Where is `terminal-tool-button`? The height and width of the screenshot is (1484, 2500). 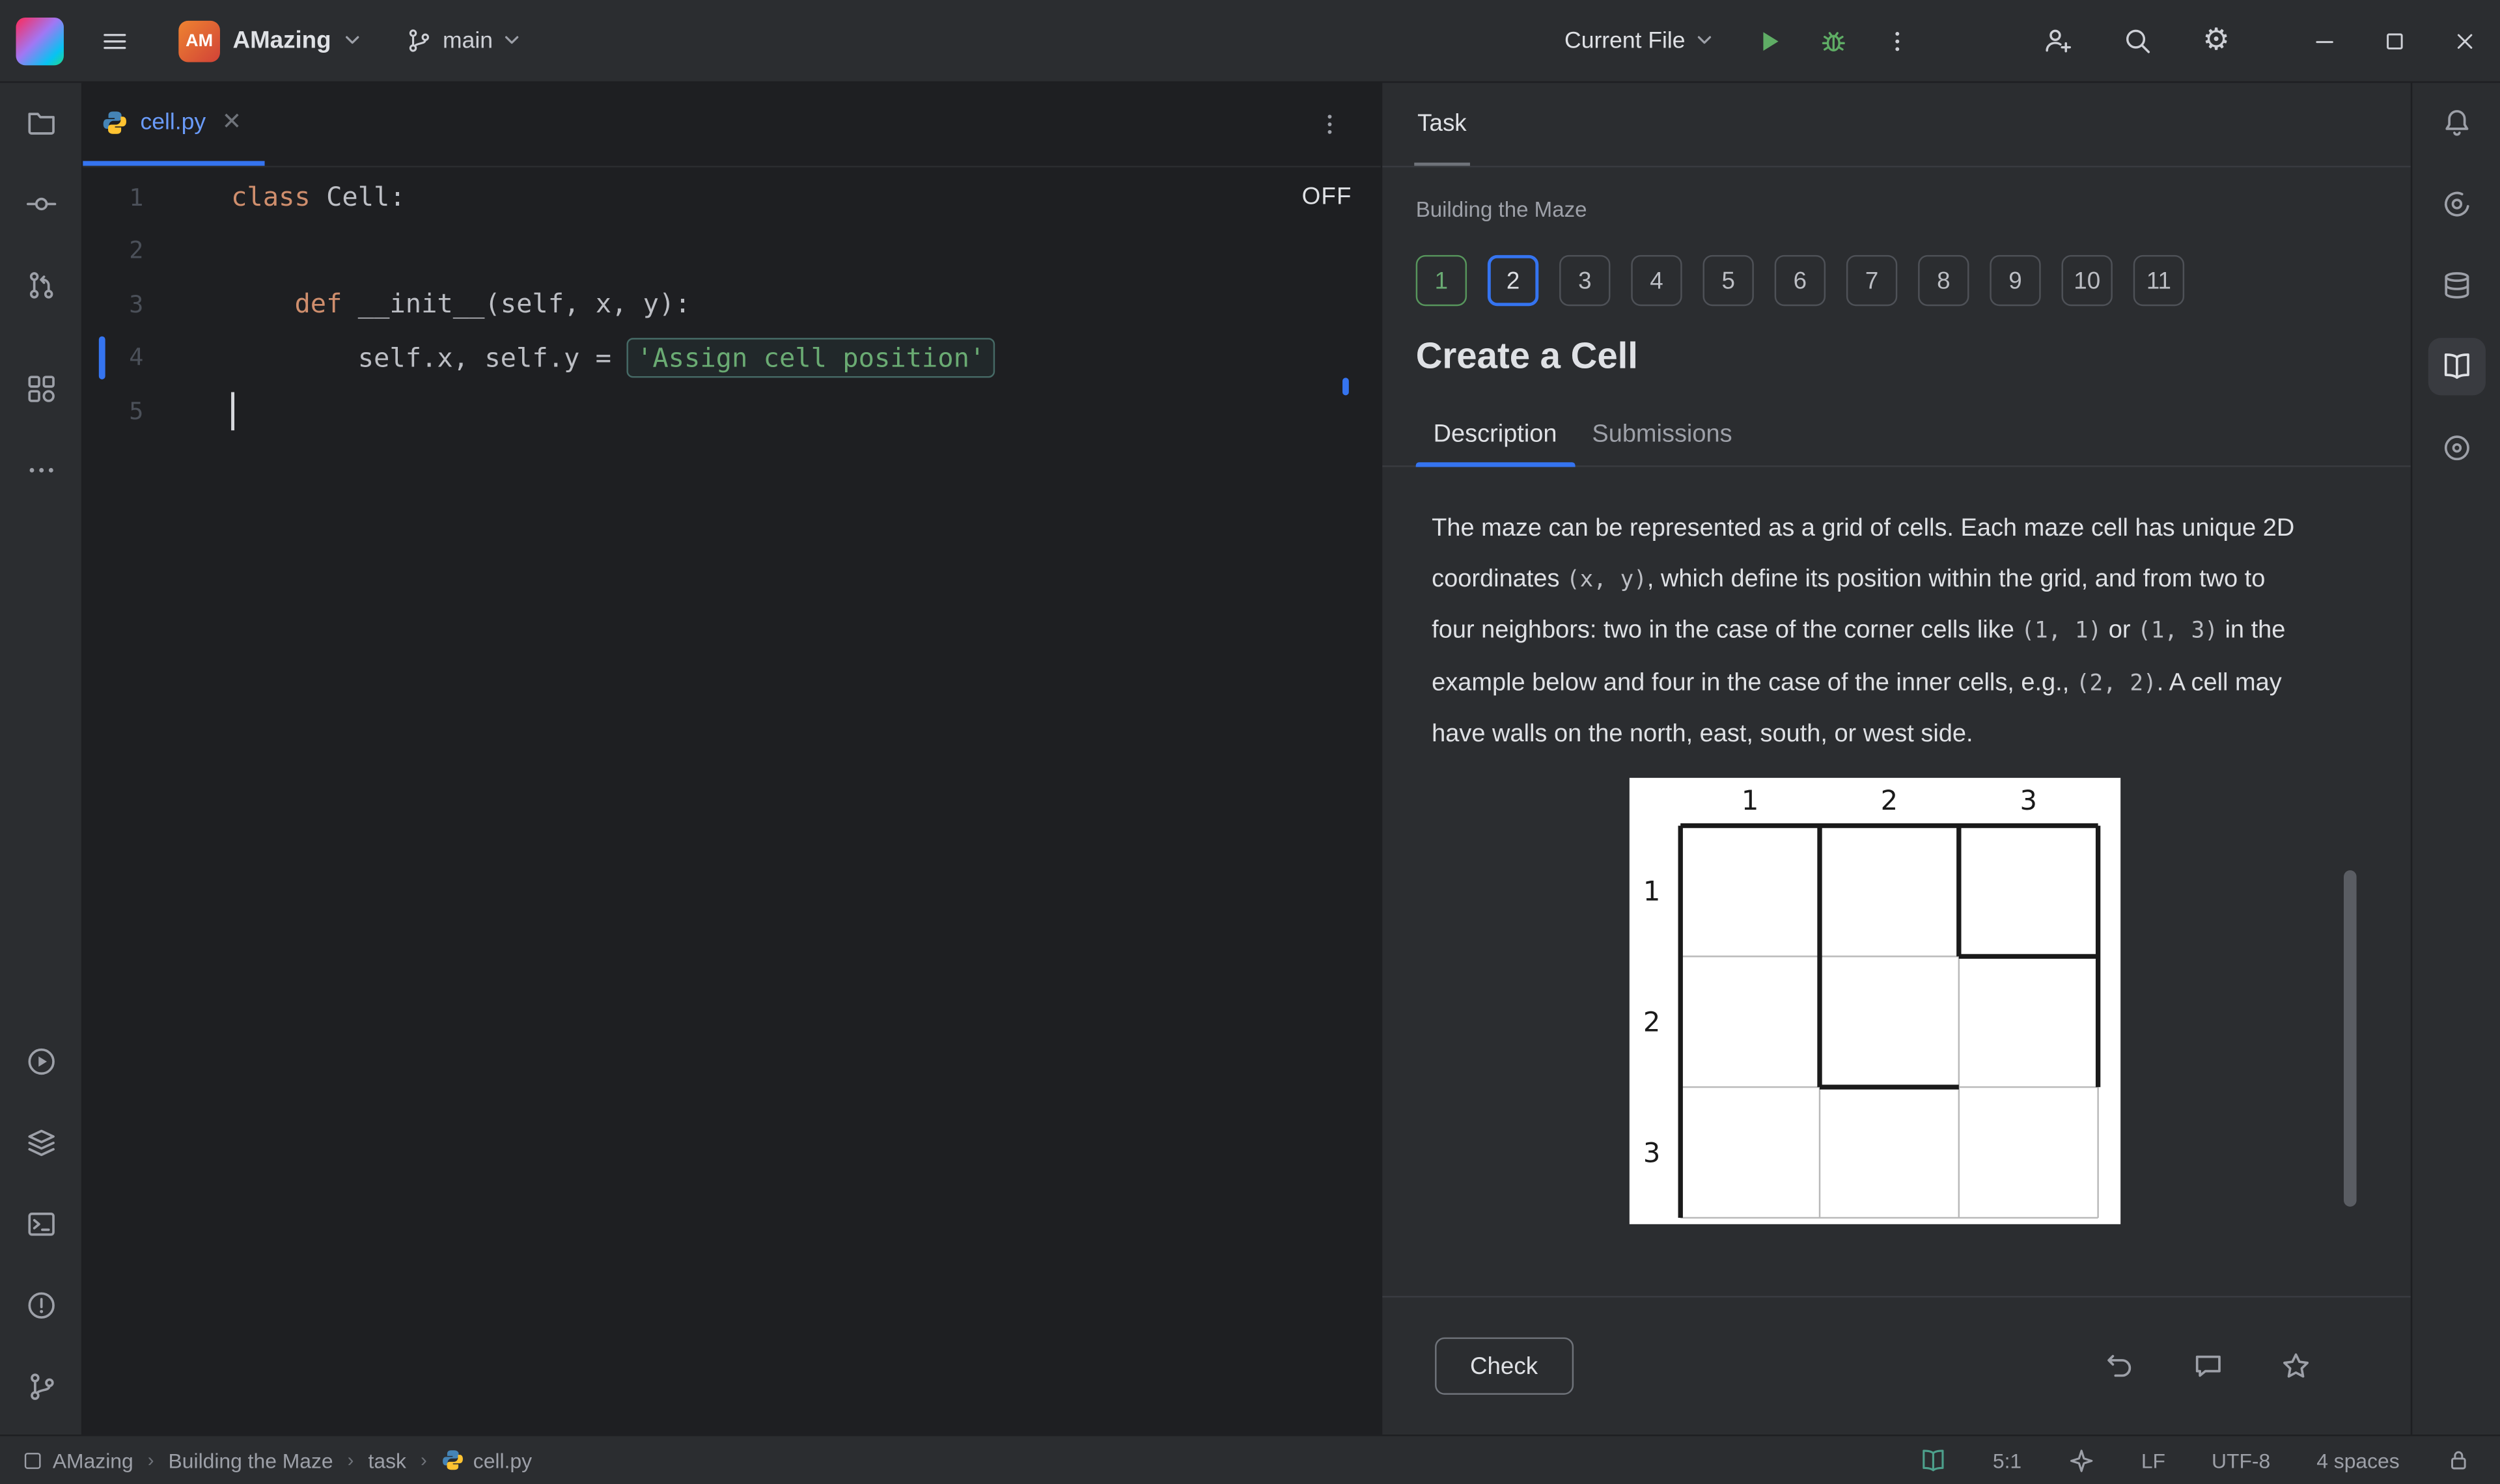
terminal-tool-button is located at coordinates (40, 1224).